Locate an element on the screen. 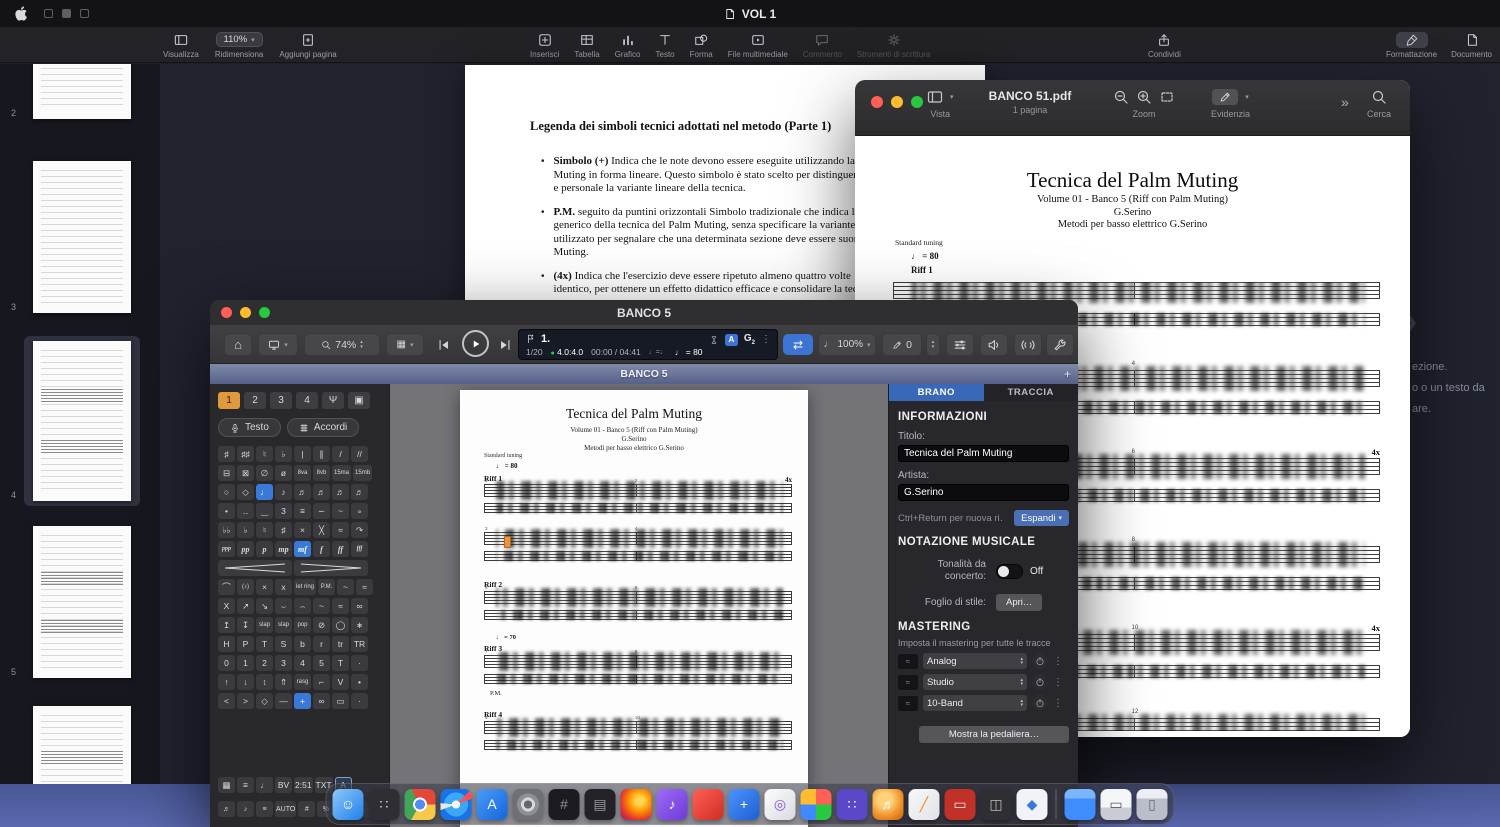 This screenshot has height=827, width=1500. palette-symbol: · is located at coordinates (359, 701).